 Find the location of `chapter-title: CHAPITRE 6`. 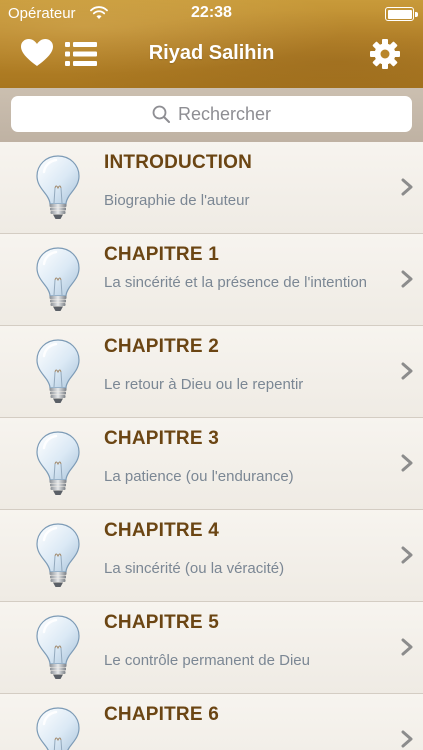

chapter-title: CHAPITRE 6 is located at coordinates (161, 714).